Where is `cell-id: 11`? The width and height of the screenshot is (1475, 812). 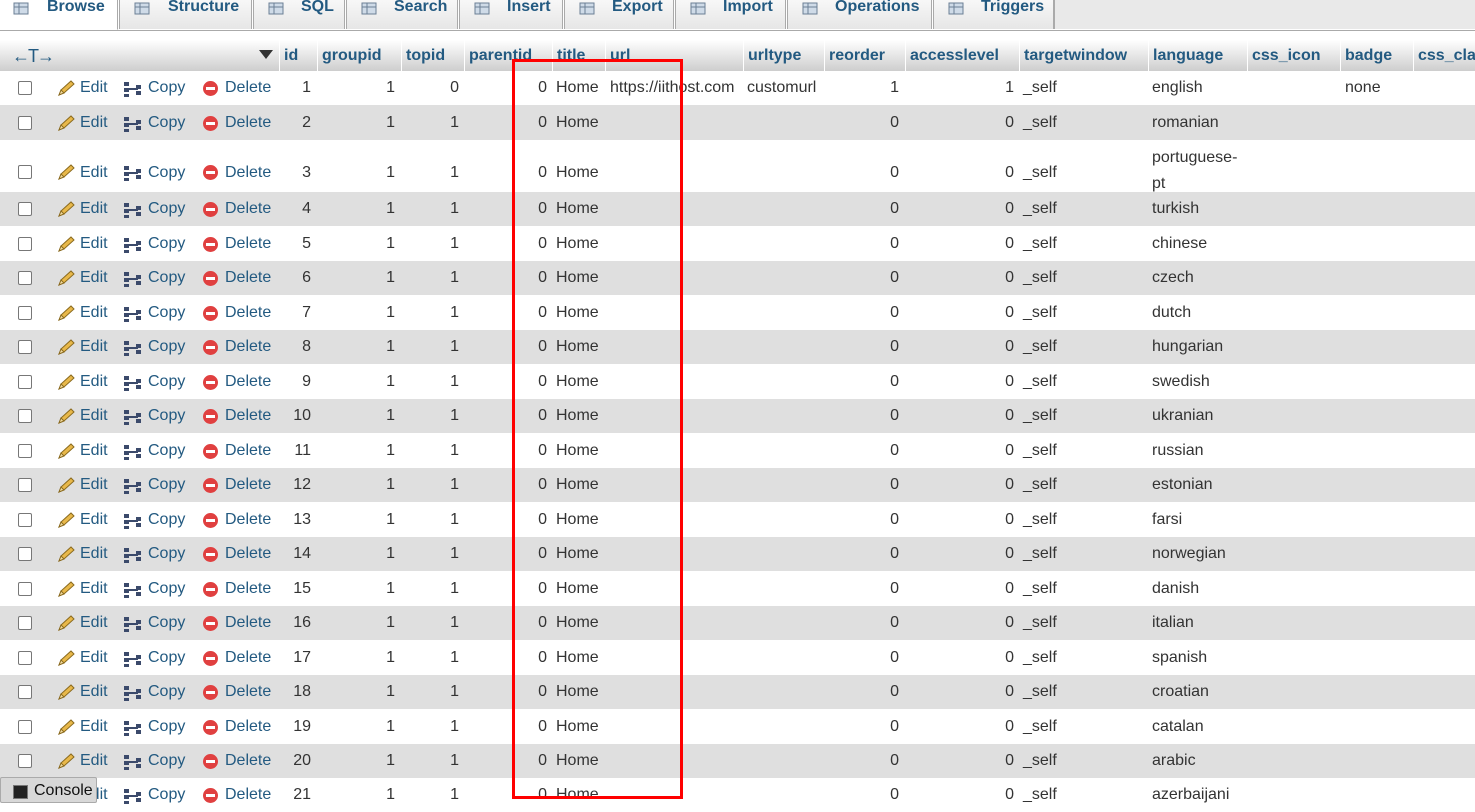
cell-id: 11 is located at coordinates (295, 451).